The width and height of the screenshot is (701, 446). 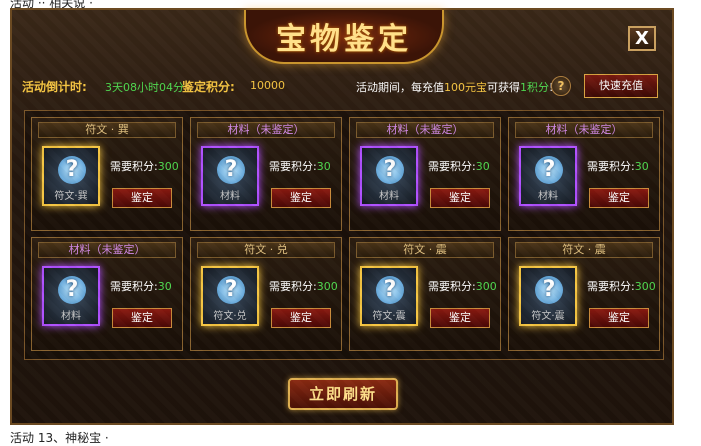 I want to click on refresh-now-button: 立即刷新, so click(x=343, y=394).